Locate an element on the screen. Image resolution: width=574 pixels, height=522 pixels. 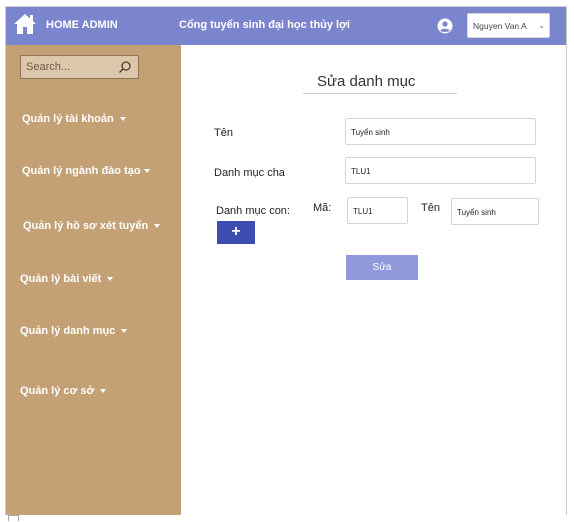
sidebar-item-label: Quản lý cơ sở is located at coordinates (57, 391).